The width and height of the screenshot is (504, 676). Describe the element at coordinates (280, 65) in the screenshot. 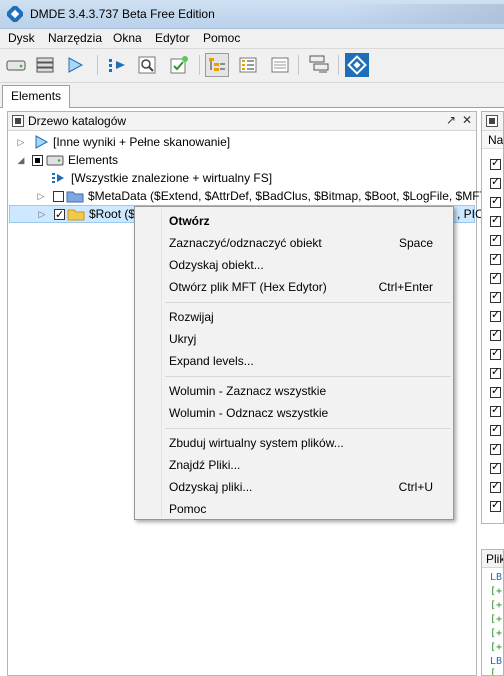

I see `details-view-button` at that location.